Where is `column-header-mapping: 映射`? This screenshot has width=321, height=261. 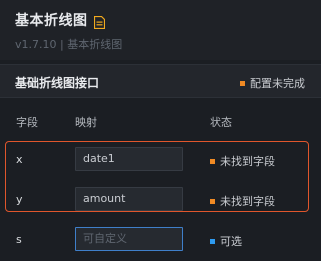
column-header-mapping: 映射 is located at coordinates (86, 122).